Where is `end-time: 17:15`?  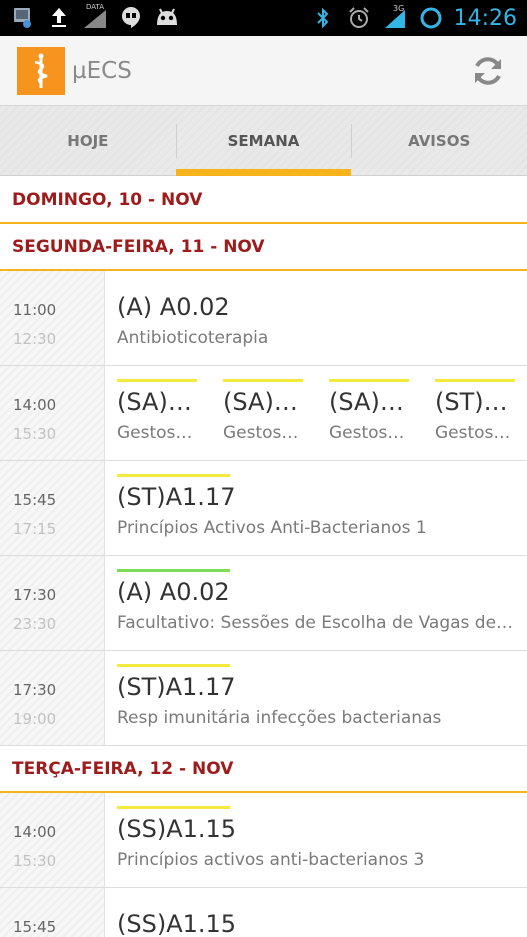
end-time: 17:15 is located at coordinates (35, 529).